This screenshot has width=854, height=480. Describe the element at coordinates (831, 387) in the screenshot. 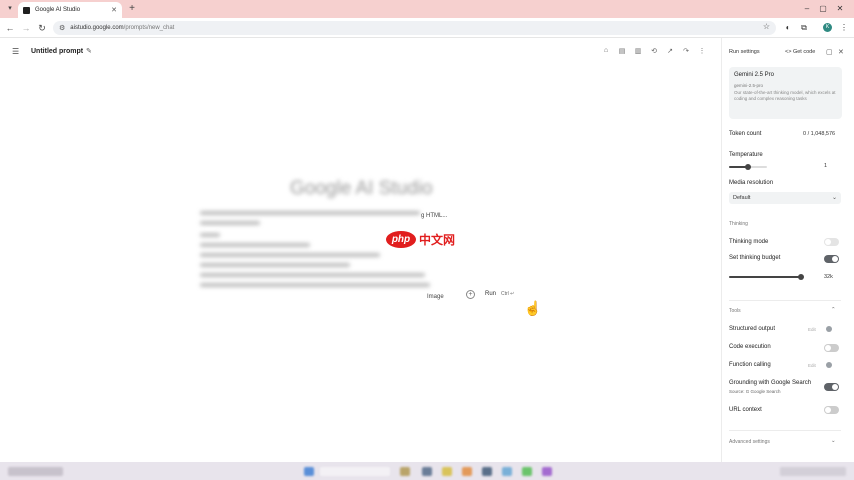

I see `grounding-toggle` at that location.